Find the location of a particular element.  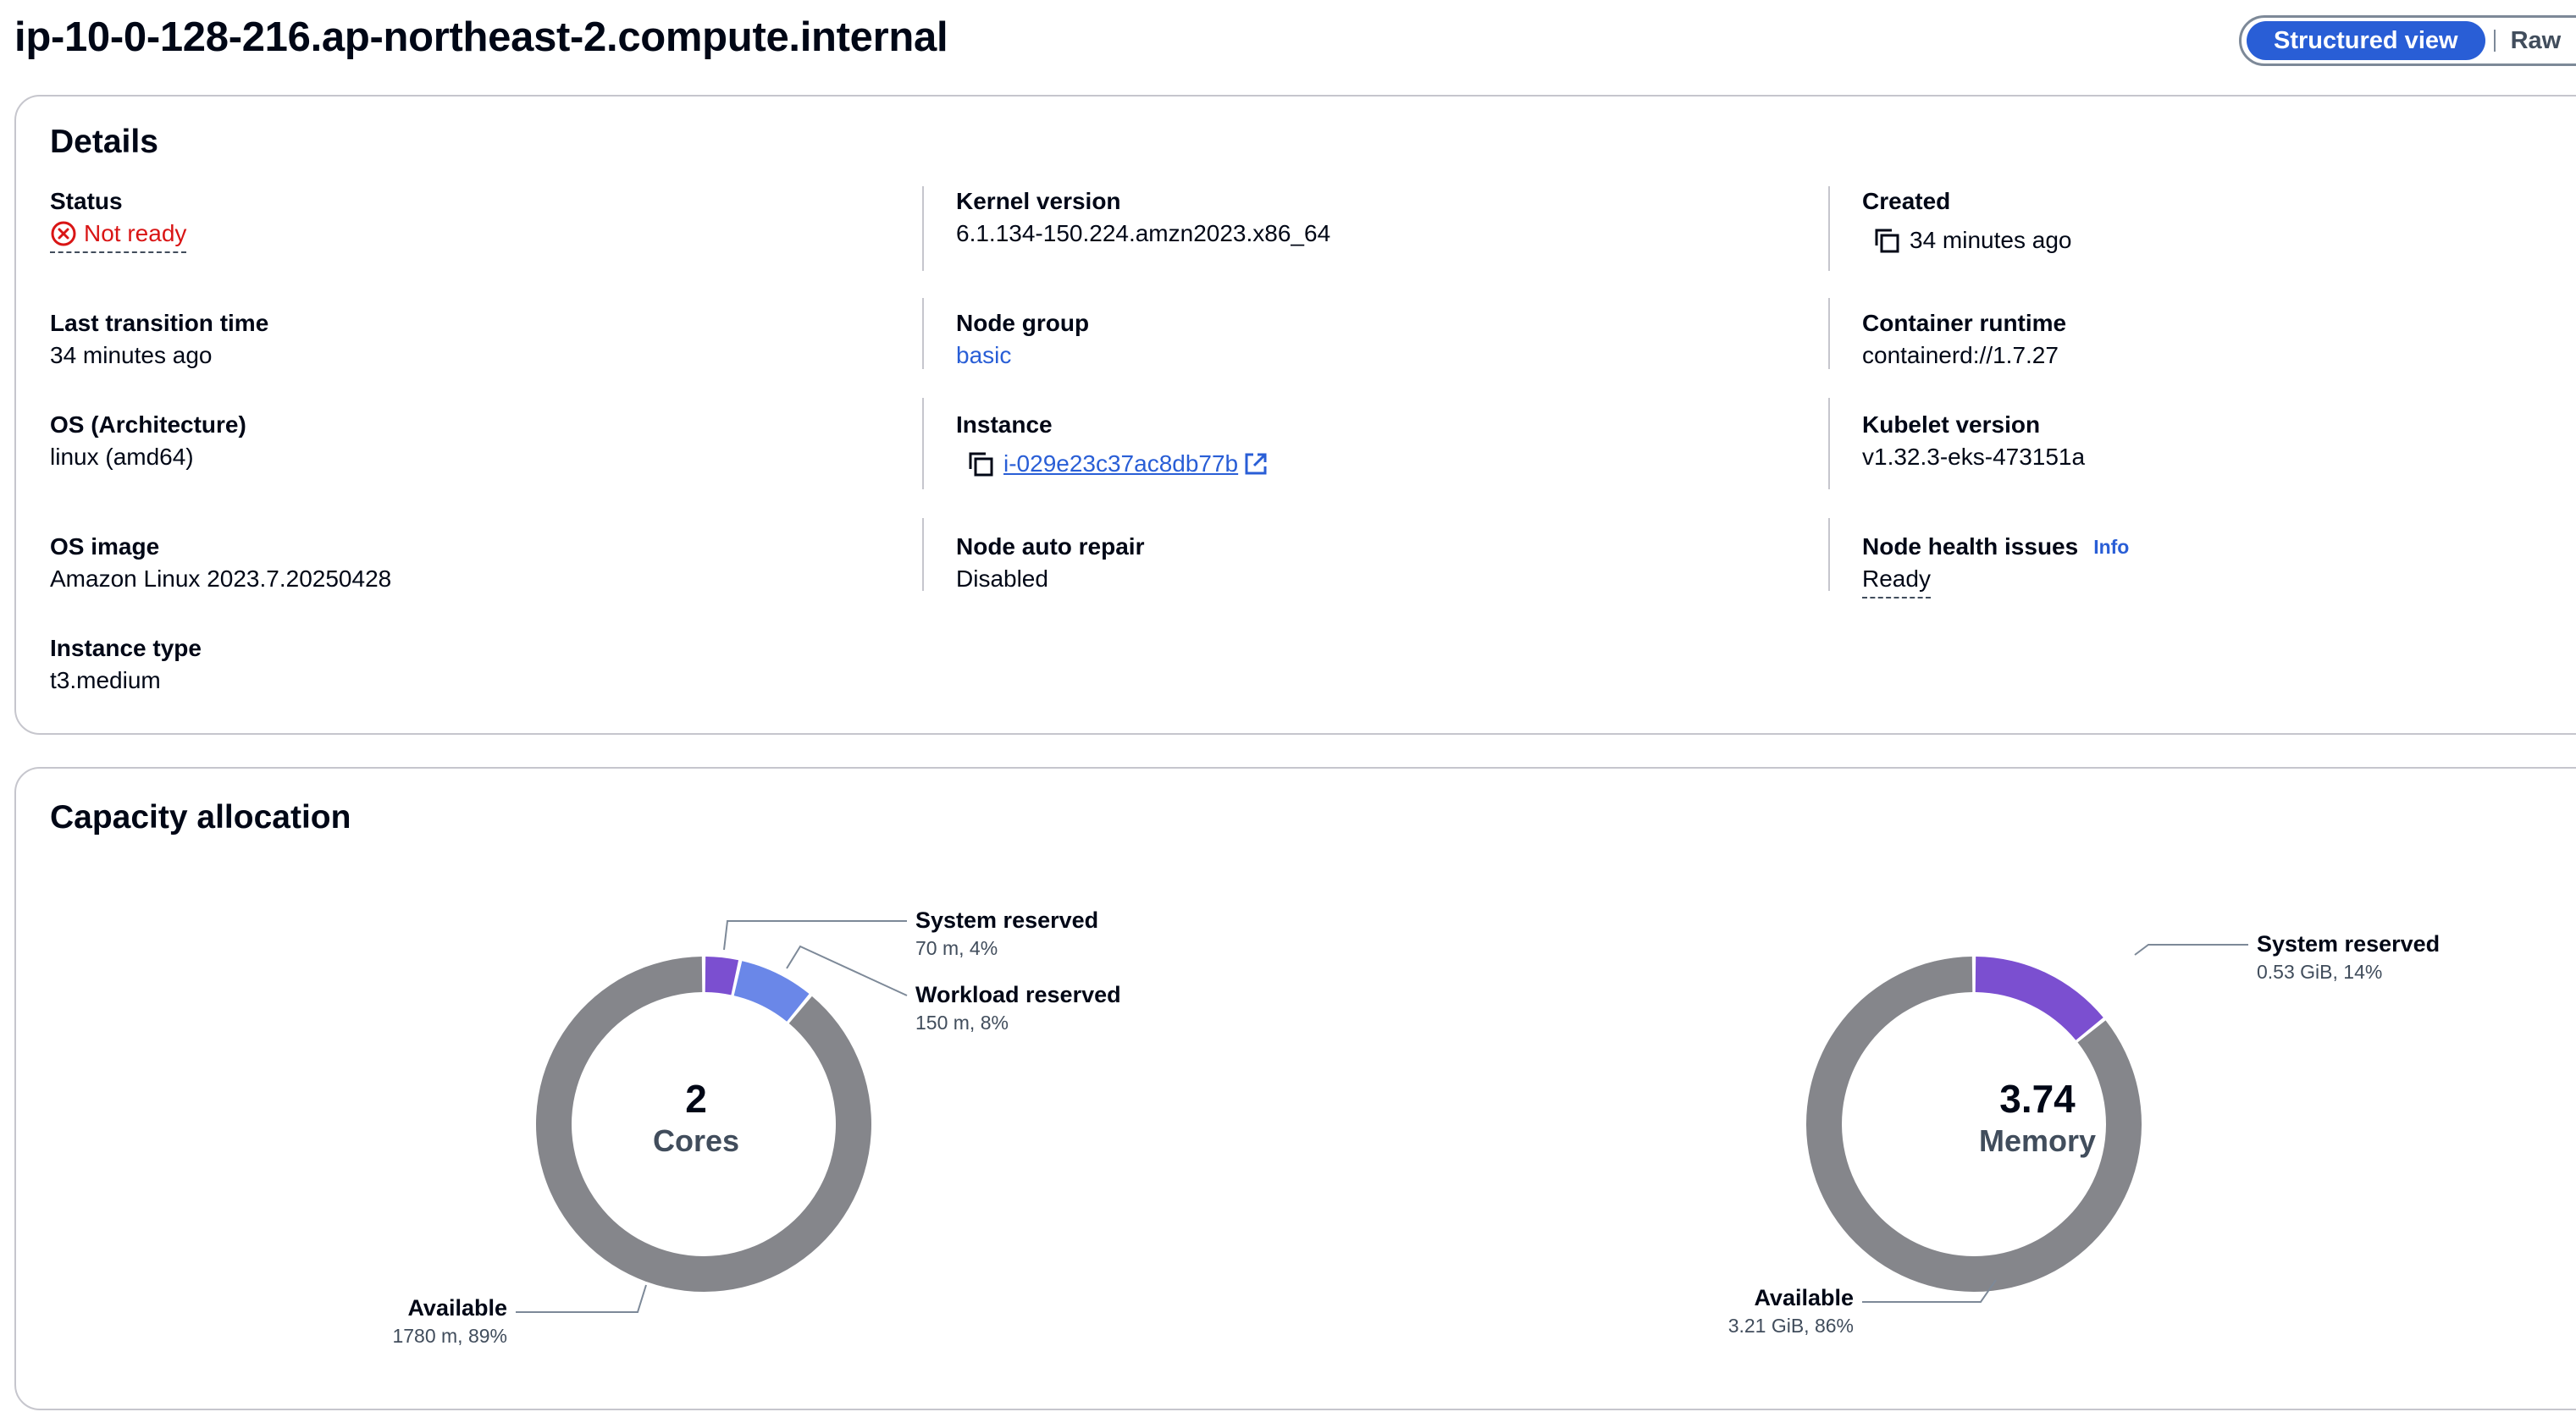

cpu-workload-reserved-detail: 150 m, 8% is located at coordinates (962, 1023).